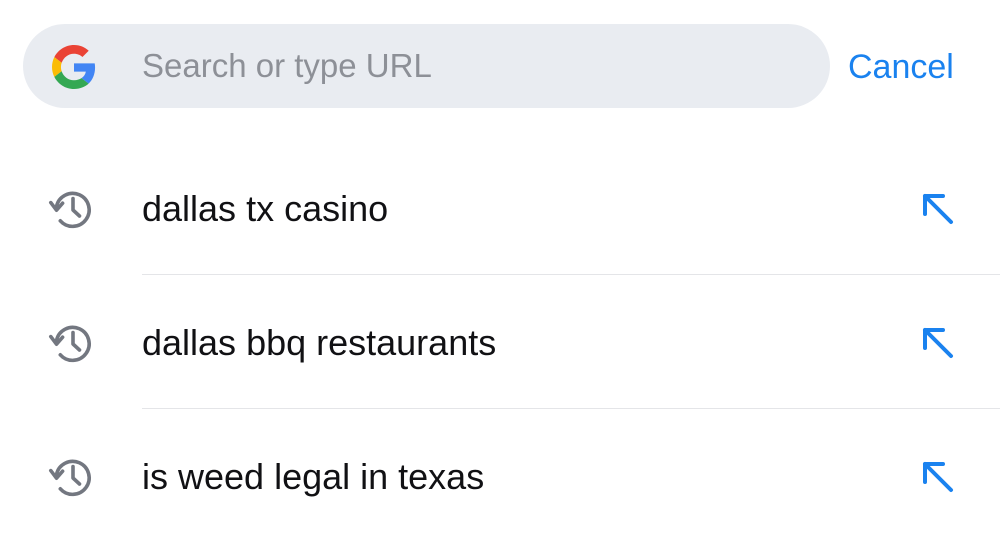 The image size is (1000, 541). I want to click on google-g-icon, so click(74, 67).